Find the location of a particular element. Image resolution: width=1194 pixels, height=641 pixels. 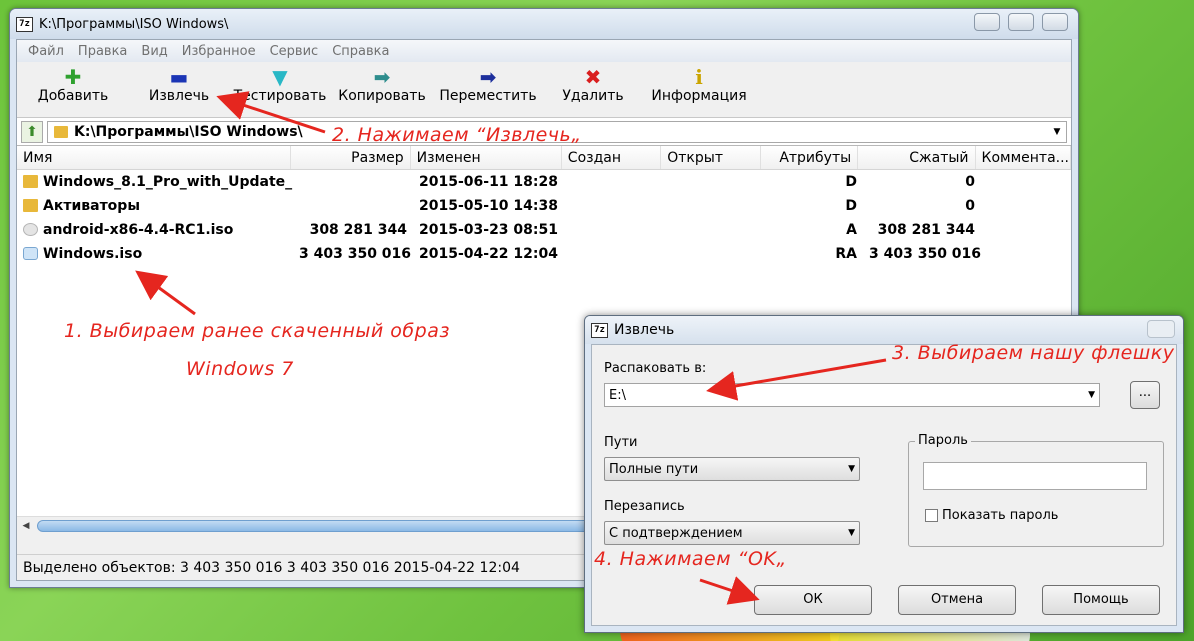

arrow-to-ok is located at coordinates (729, 590).